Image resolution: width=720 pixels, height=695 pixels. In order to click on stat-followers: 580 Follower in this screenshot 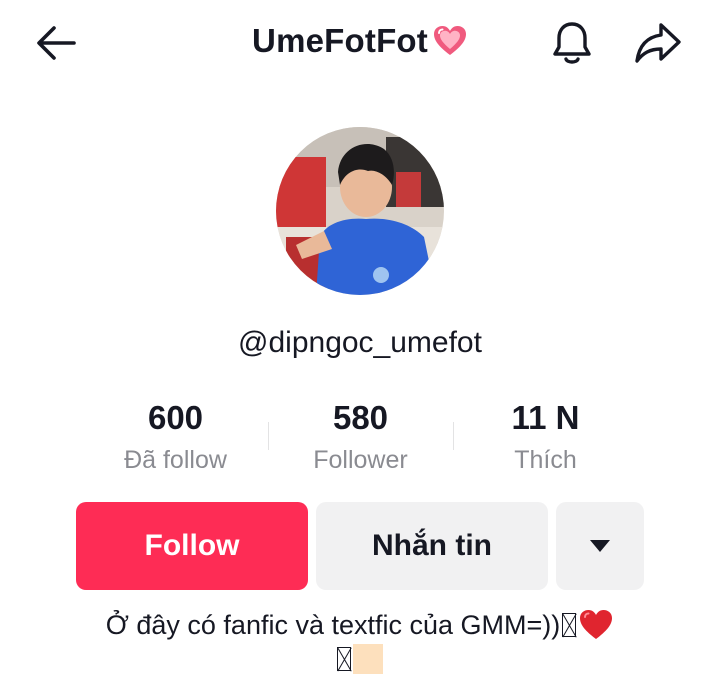, I will do `click(360, 439)`.